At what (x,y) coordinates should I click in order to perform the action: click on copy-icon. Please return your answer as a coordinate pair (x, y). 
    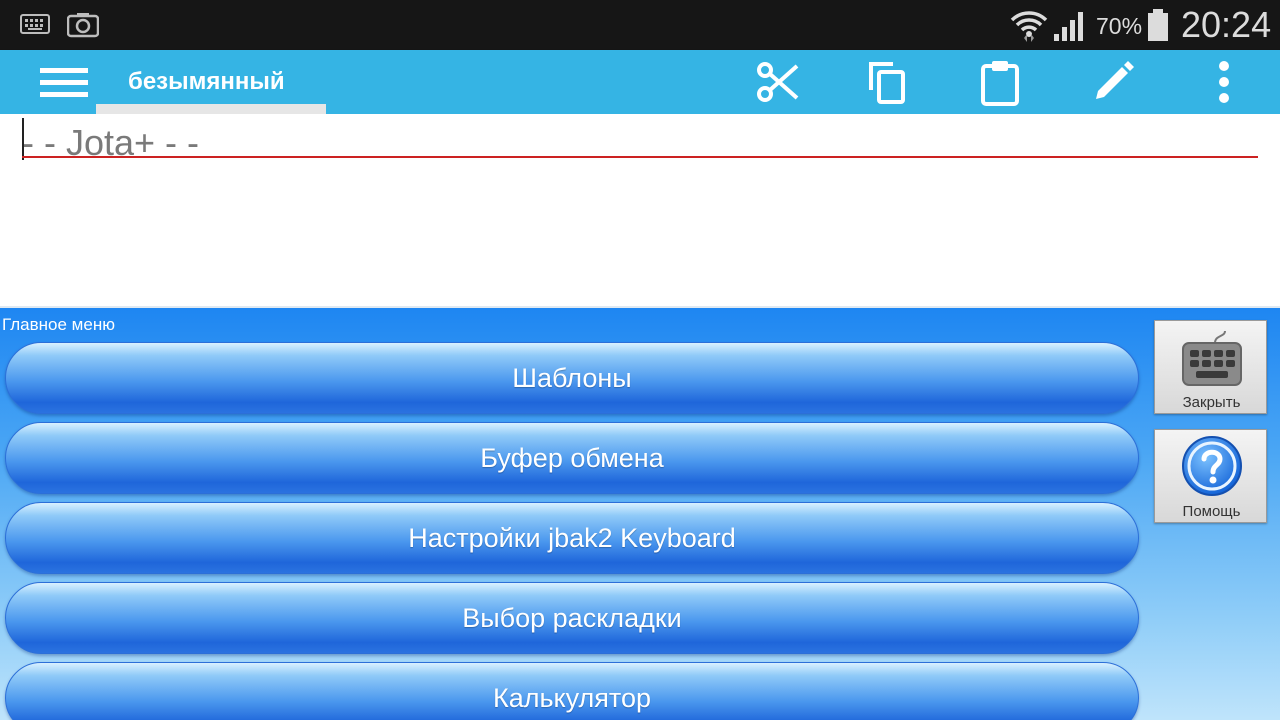
    Looking at the image, I should click on (887, 83).